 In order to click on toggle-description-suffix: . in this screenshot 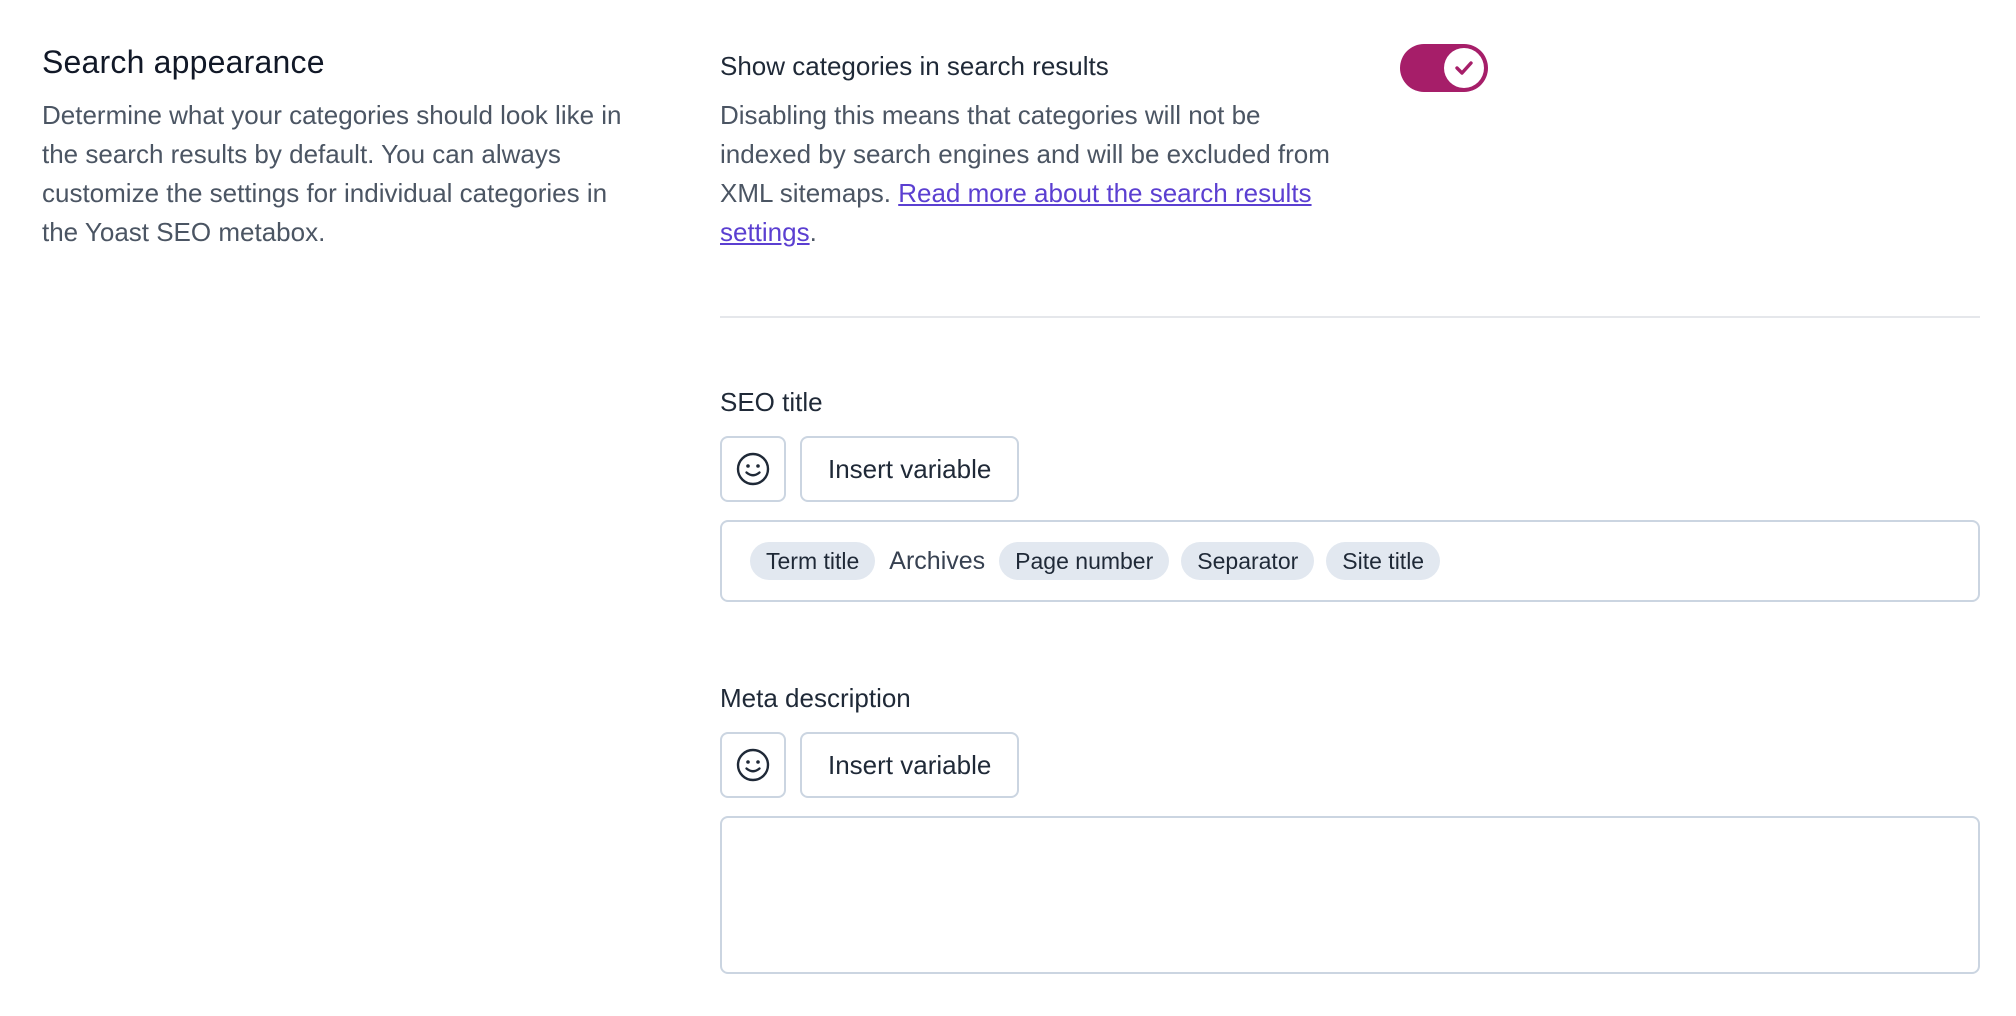, I will do `click(813, 232)`.